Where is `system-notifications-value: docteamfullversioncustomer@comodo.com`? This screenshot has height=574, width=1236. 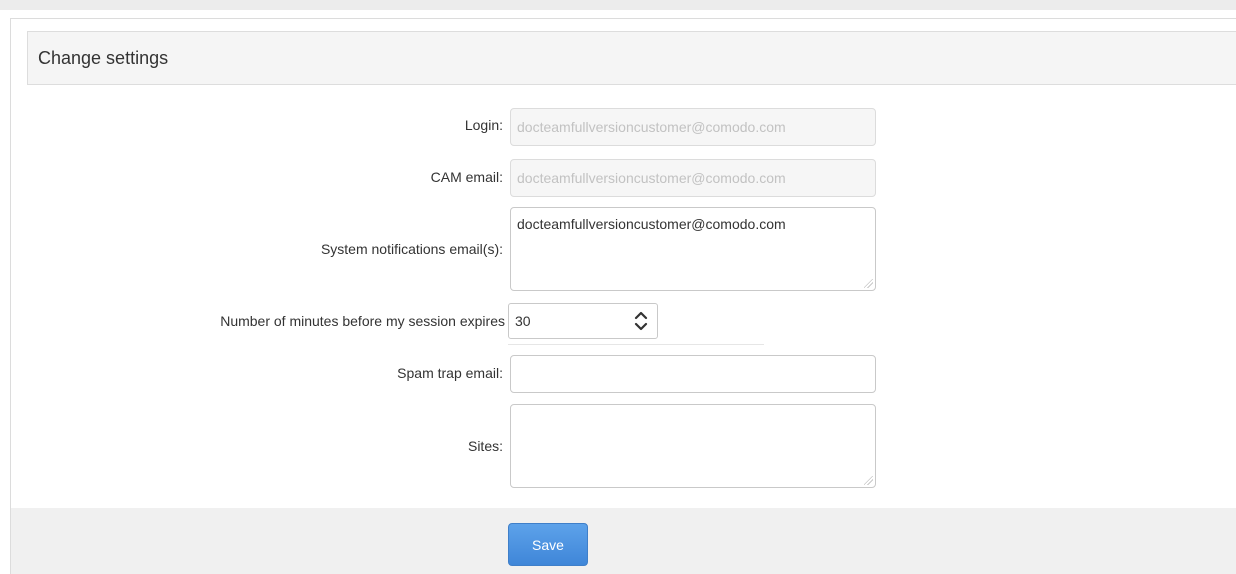
system-notifications-value: docteamfullversioncustomer@comodo.com is located at coordinates (651, 224).